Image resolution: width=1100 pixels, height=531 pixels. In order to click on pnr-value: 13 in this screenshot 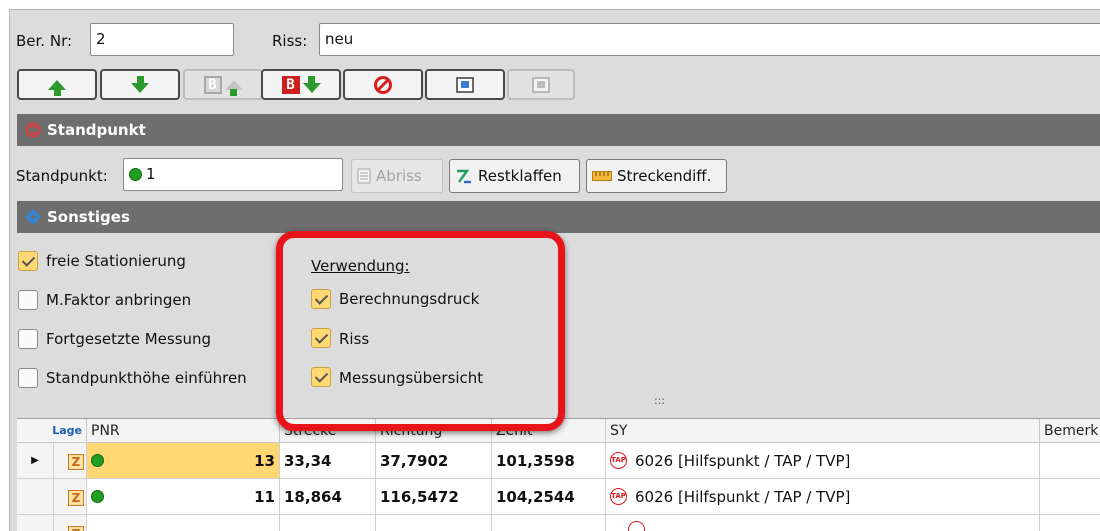, I will do `click(264, 460)`.